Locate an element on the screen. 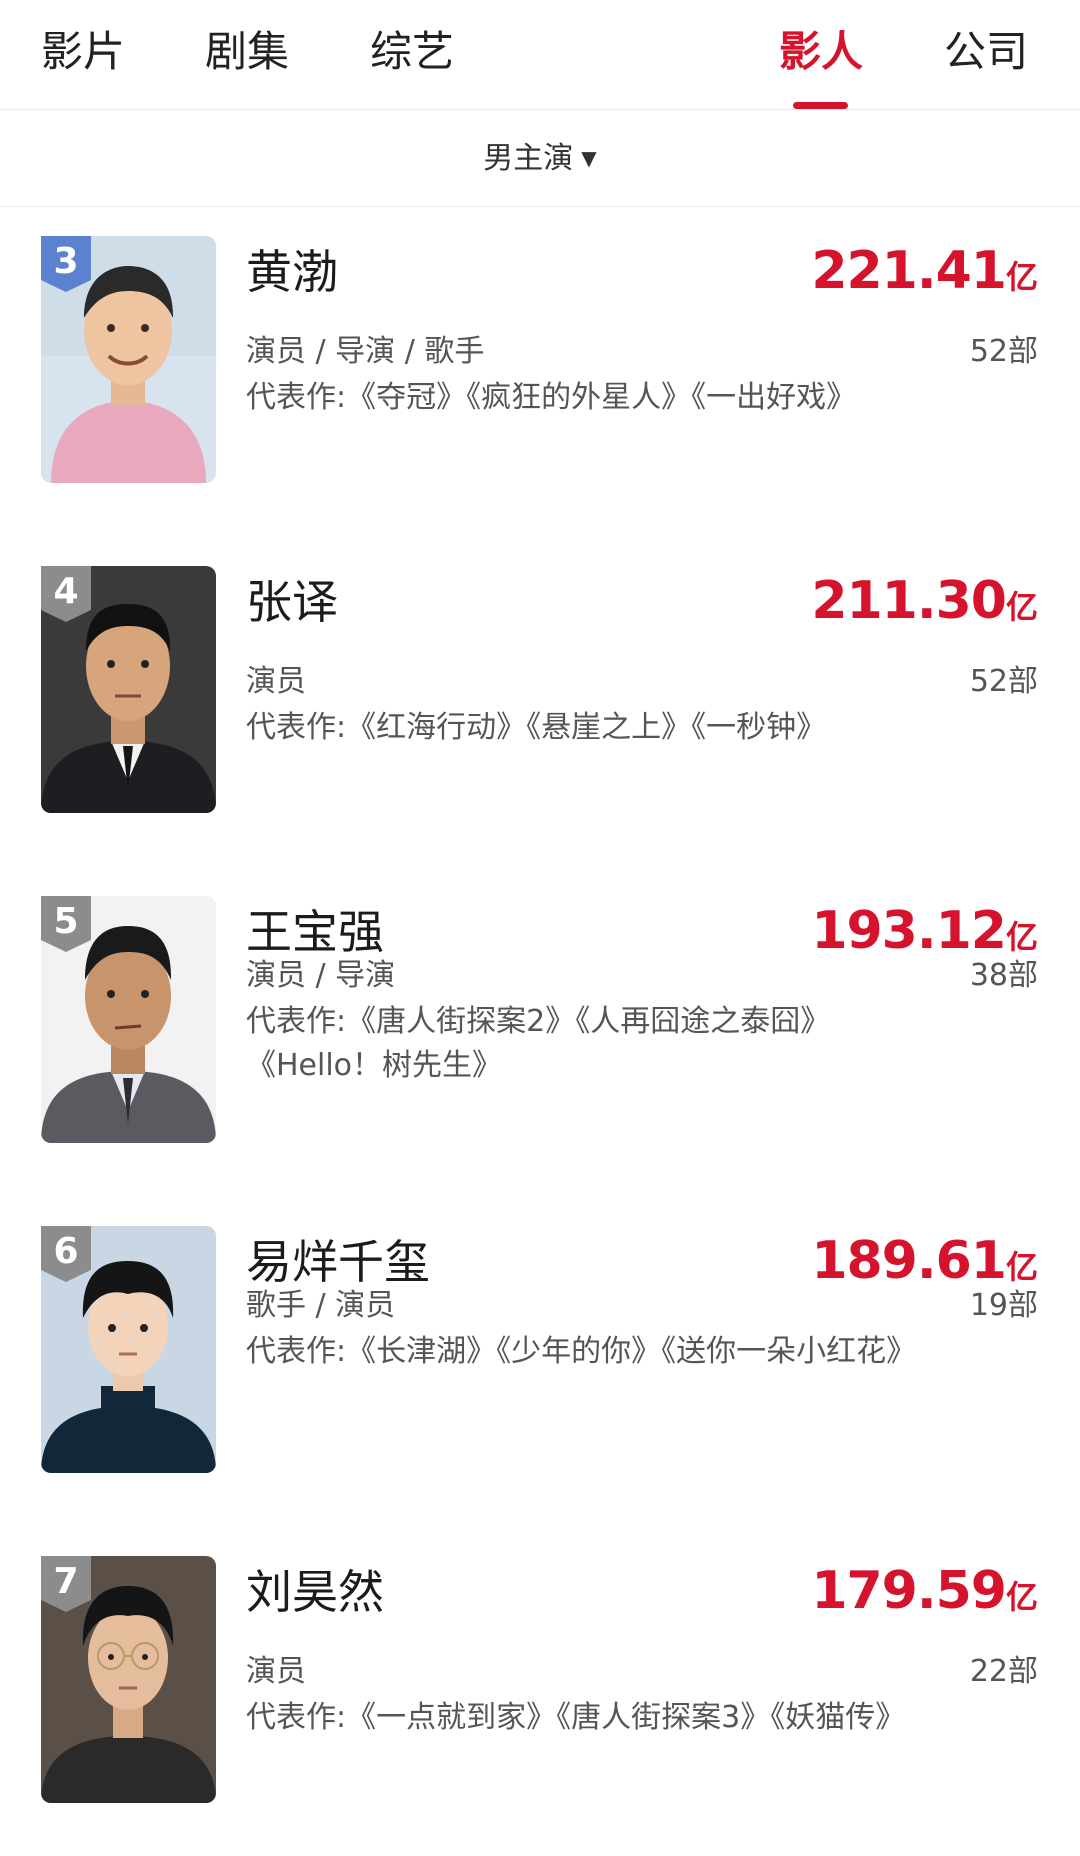 This screenshot has height=1856, width=1080. rank-badge: 3 is located at coordinates (66, 264).